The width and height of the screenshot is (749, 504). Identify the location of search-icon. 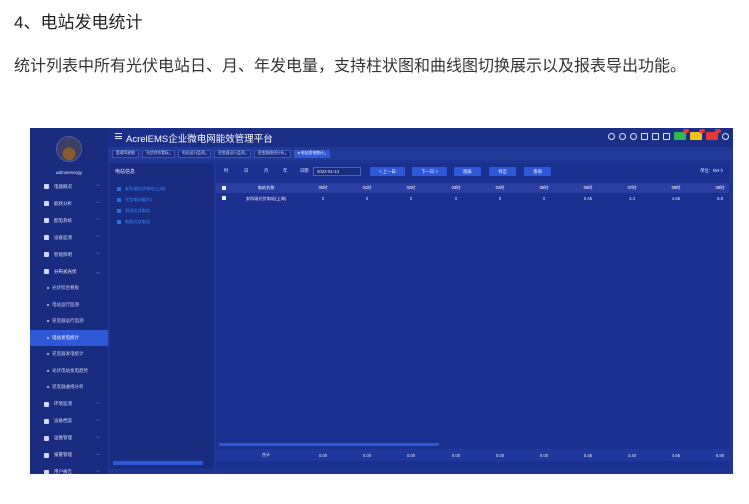
(622, 136).